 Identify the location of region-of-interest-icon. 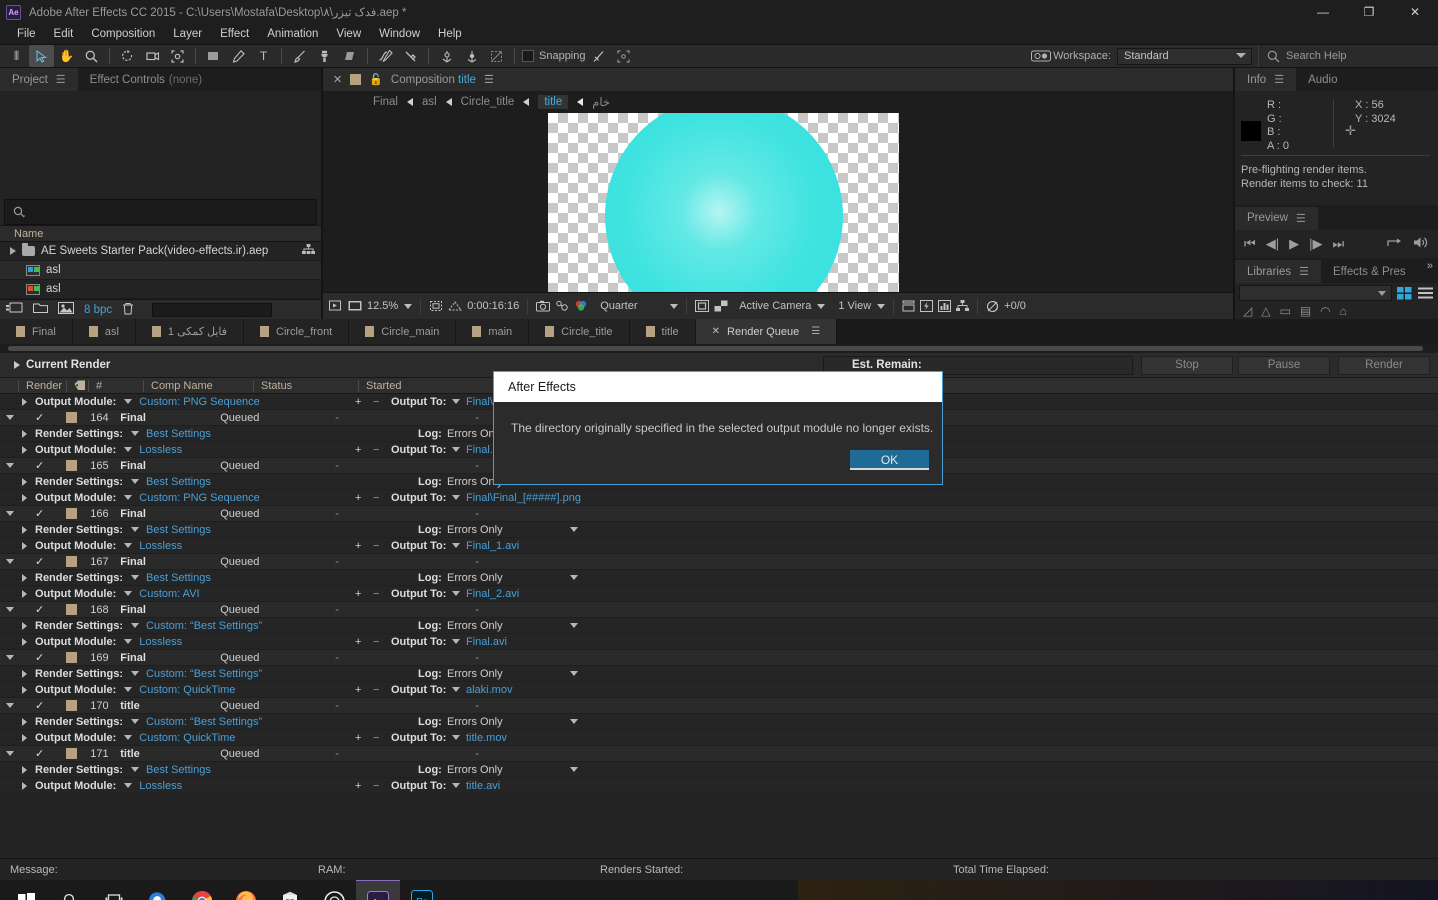
(436, 306).